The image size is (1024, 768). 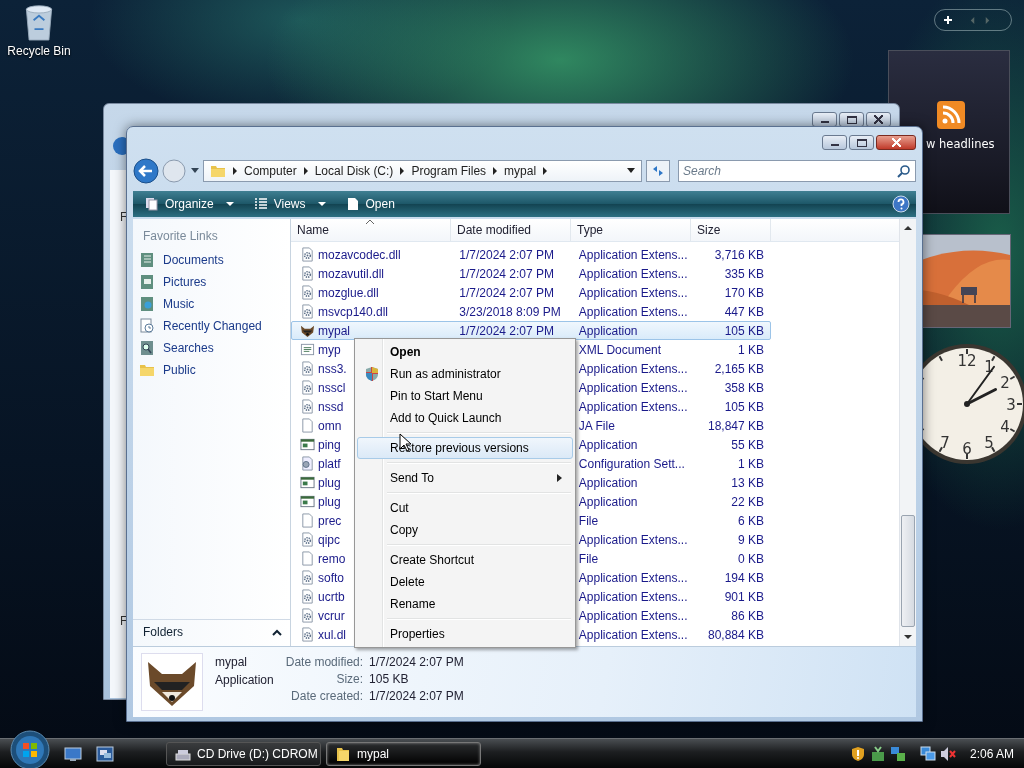 I want to click on file-name: nsscl, so click(x=332, y=387).